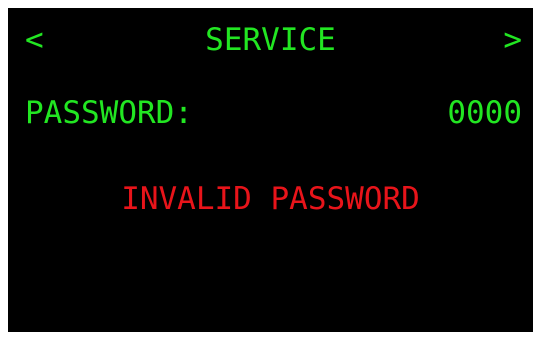 This screenshot has height=340, width=541. Describe the element at coordinates (34, 40) in the screenshot. I see `prev-page-button: <` at that location.